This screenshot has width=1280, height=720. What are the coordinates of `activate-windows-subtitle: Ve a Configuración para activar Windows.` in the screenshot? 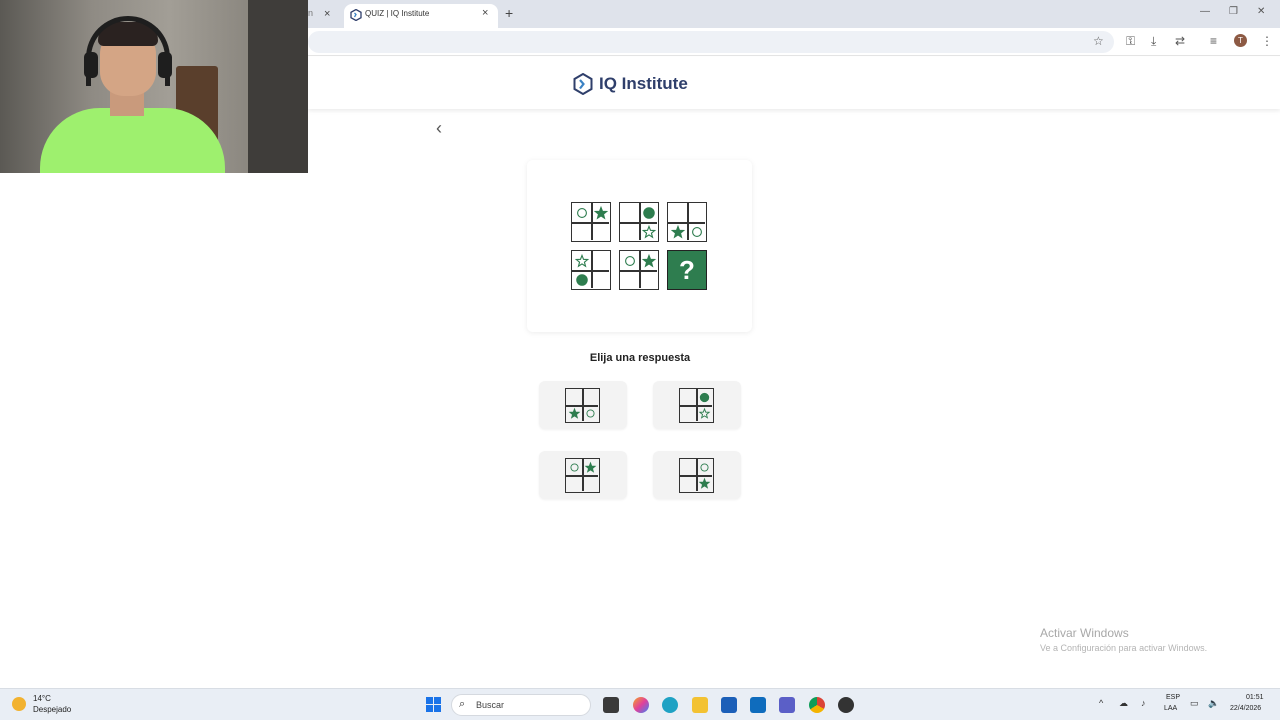 It's located at (1124, 648).